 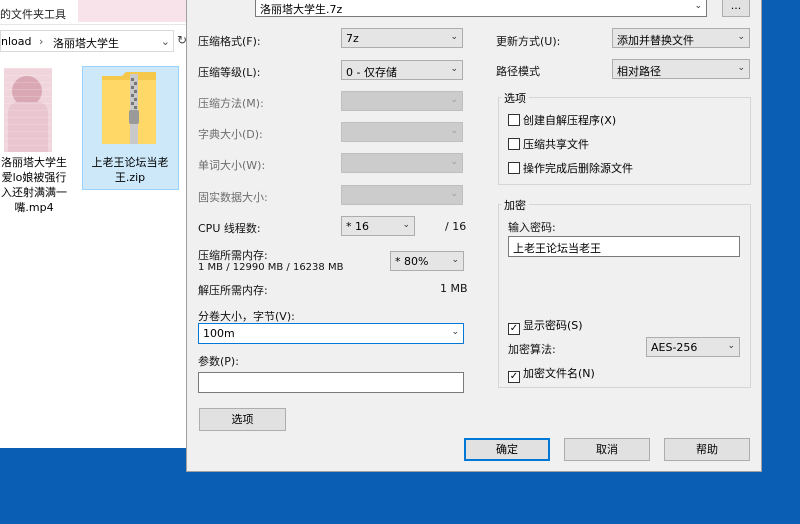 I want to click on file-name-line: 嘴.mp4, so click(x=34, y=207).